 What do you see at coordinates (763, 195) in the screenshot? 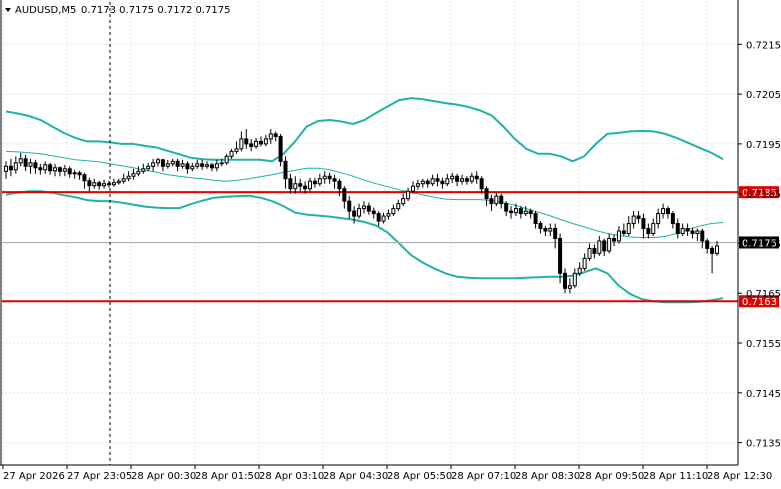
I see `y-tick-label: 0.7185` at bounding box center [763, 195].